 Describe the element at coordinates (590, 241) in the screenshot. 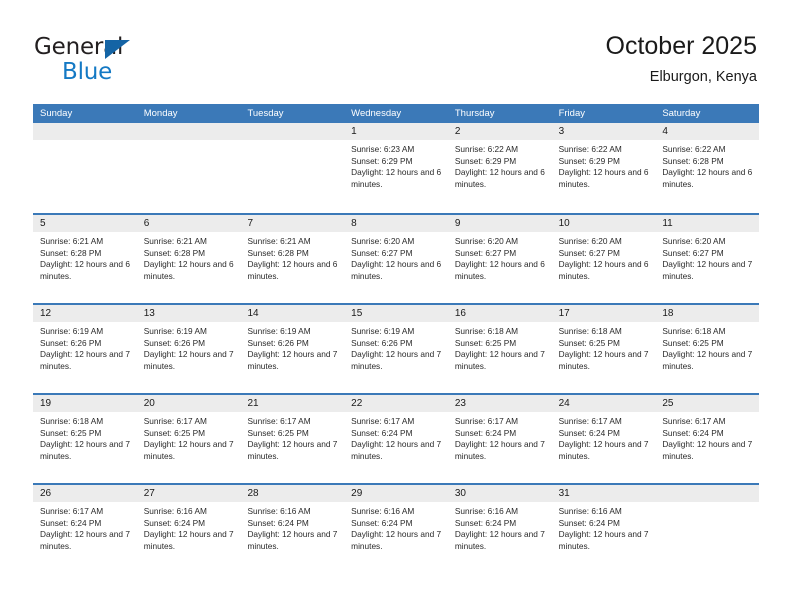

I see `sunrise-text: Sunrise: 6:20 AM` at that location.